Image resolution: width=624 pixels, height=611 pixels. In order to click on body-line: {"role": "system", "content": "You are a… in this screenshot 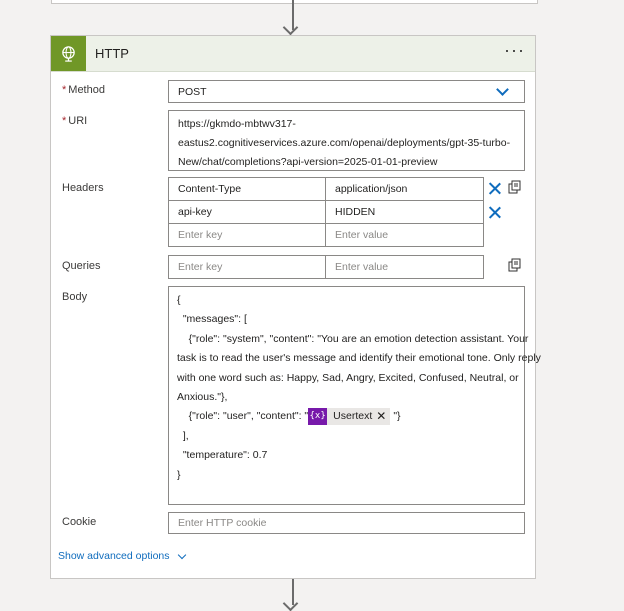, I will do `click(353, 338)`.